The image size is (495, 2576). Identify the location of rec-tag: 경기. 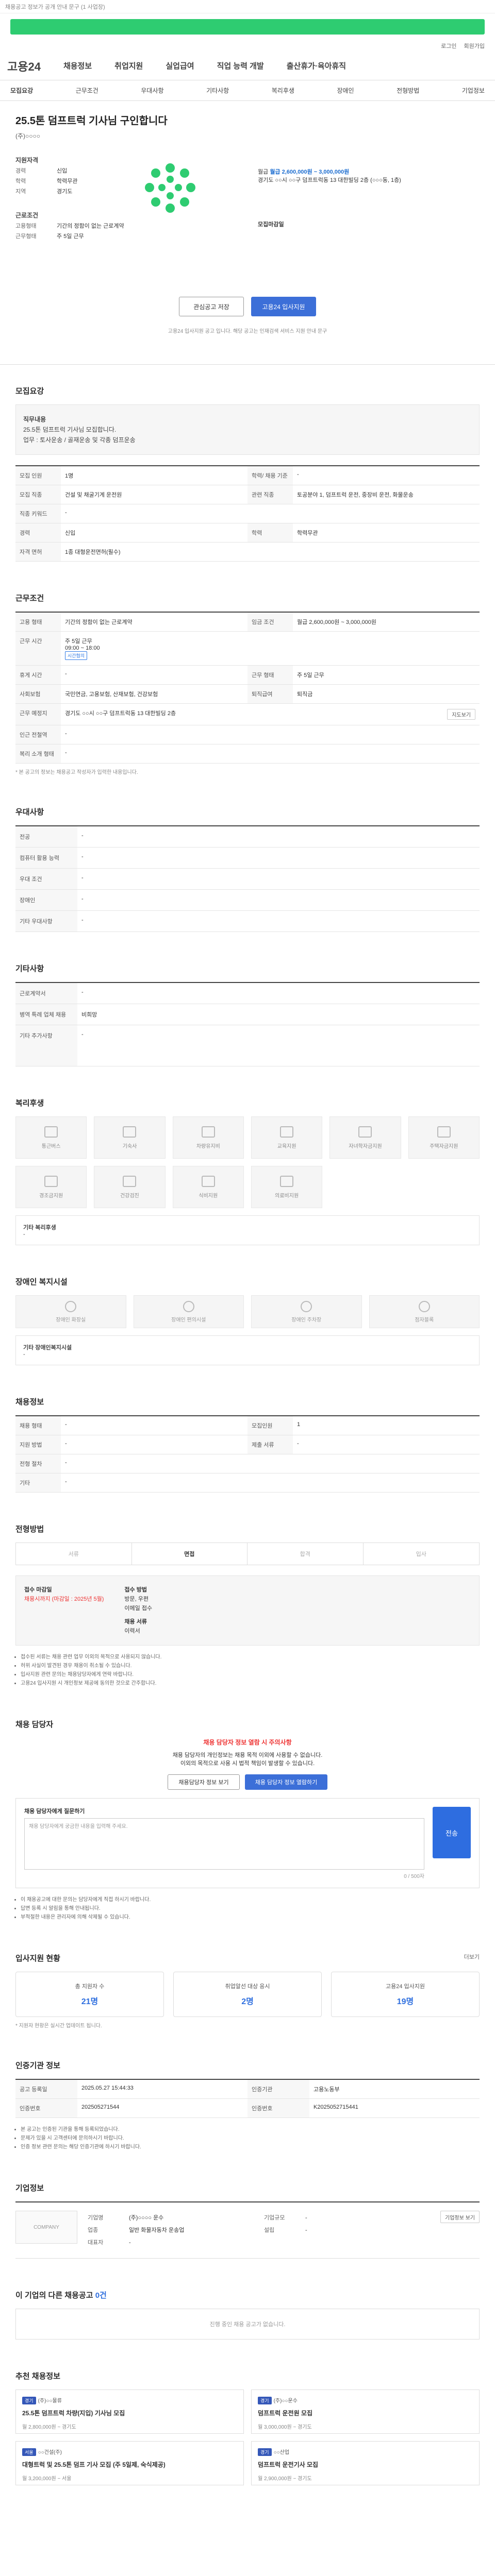
(265, 2400).